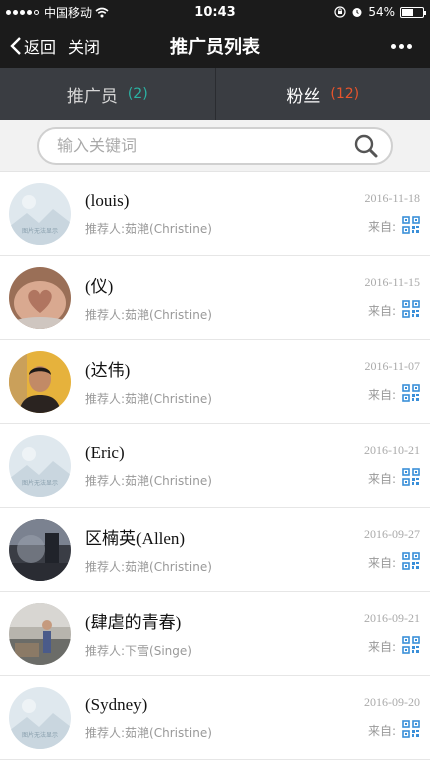 The width and height of the screenshot is (430, 760). I want to click on battery-icon, so click(413, 12).